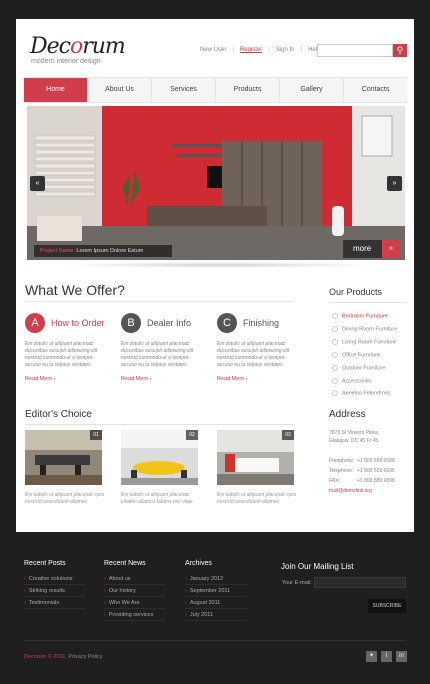 The width and height of the screenshot is (430, 684). Describe the element at coordinates (358, 368) in the screenshot. I see `product-link: Outdoor Furniture` at that location.